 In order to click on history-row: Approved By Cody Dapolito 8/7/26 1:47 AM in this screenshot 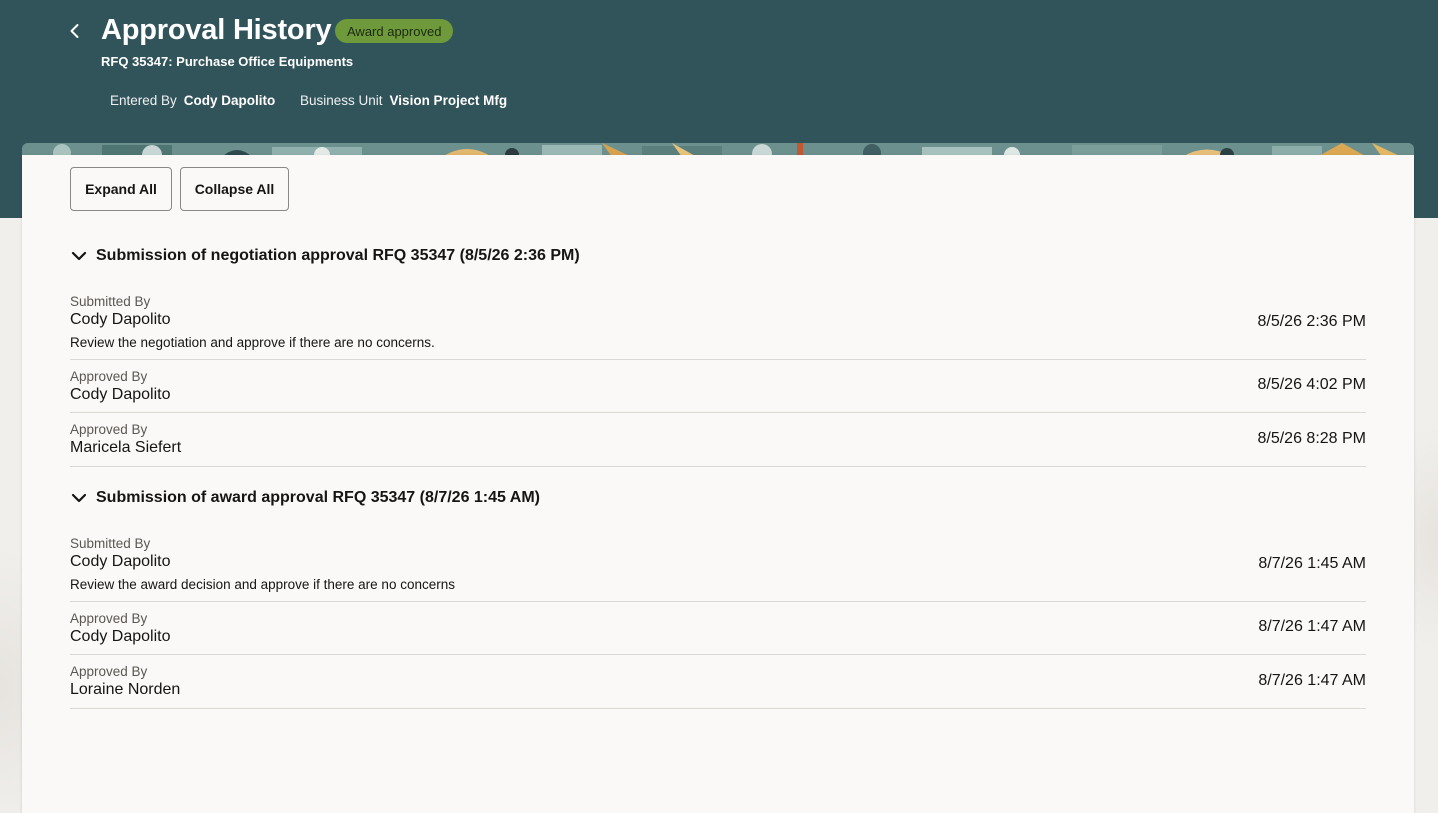, I will do `click(718, 628)`.